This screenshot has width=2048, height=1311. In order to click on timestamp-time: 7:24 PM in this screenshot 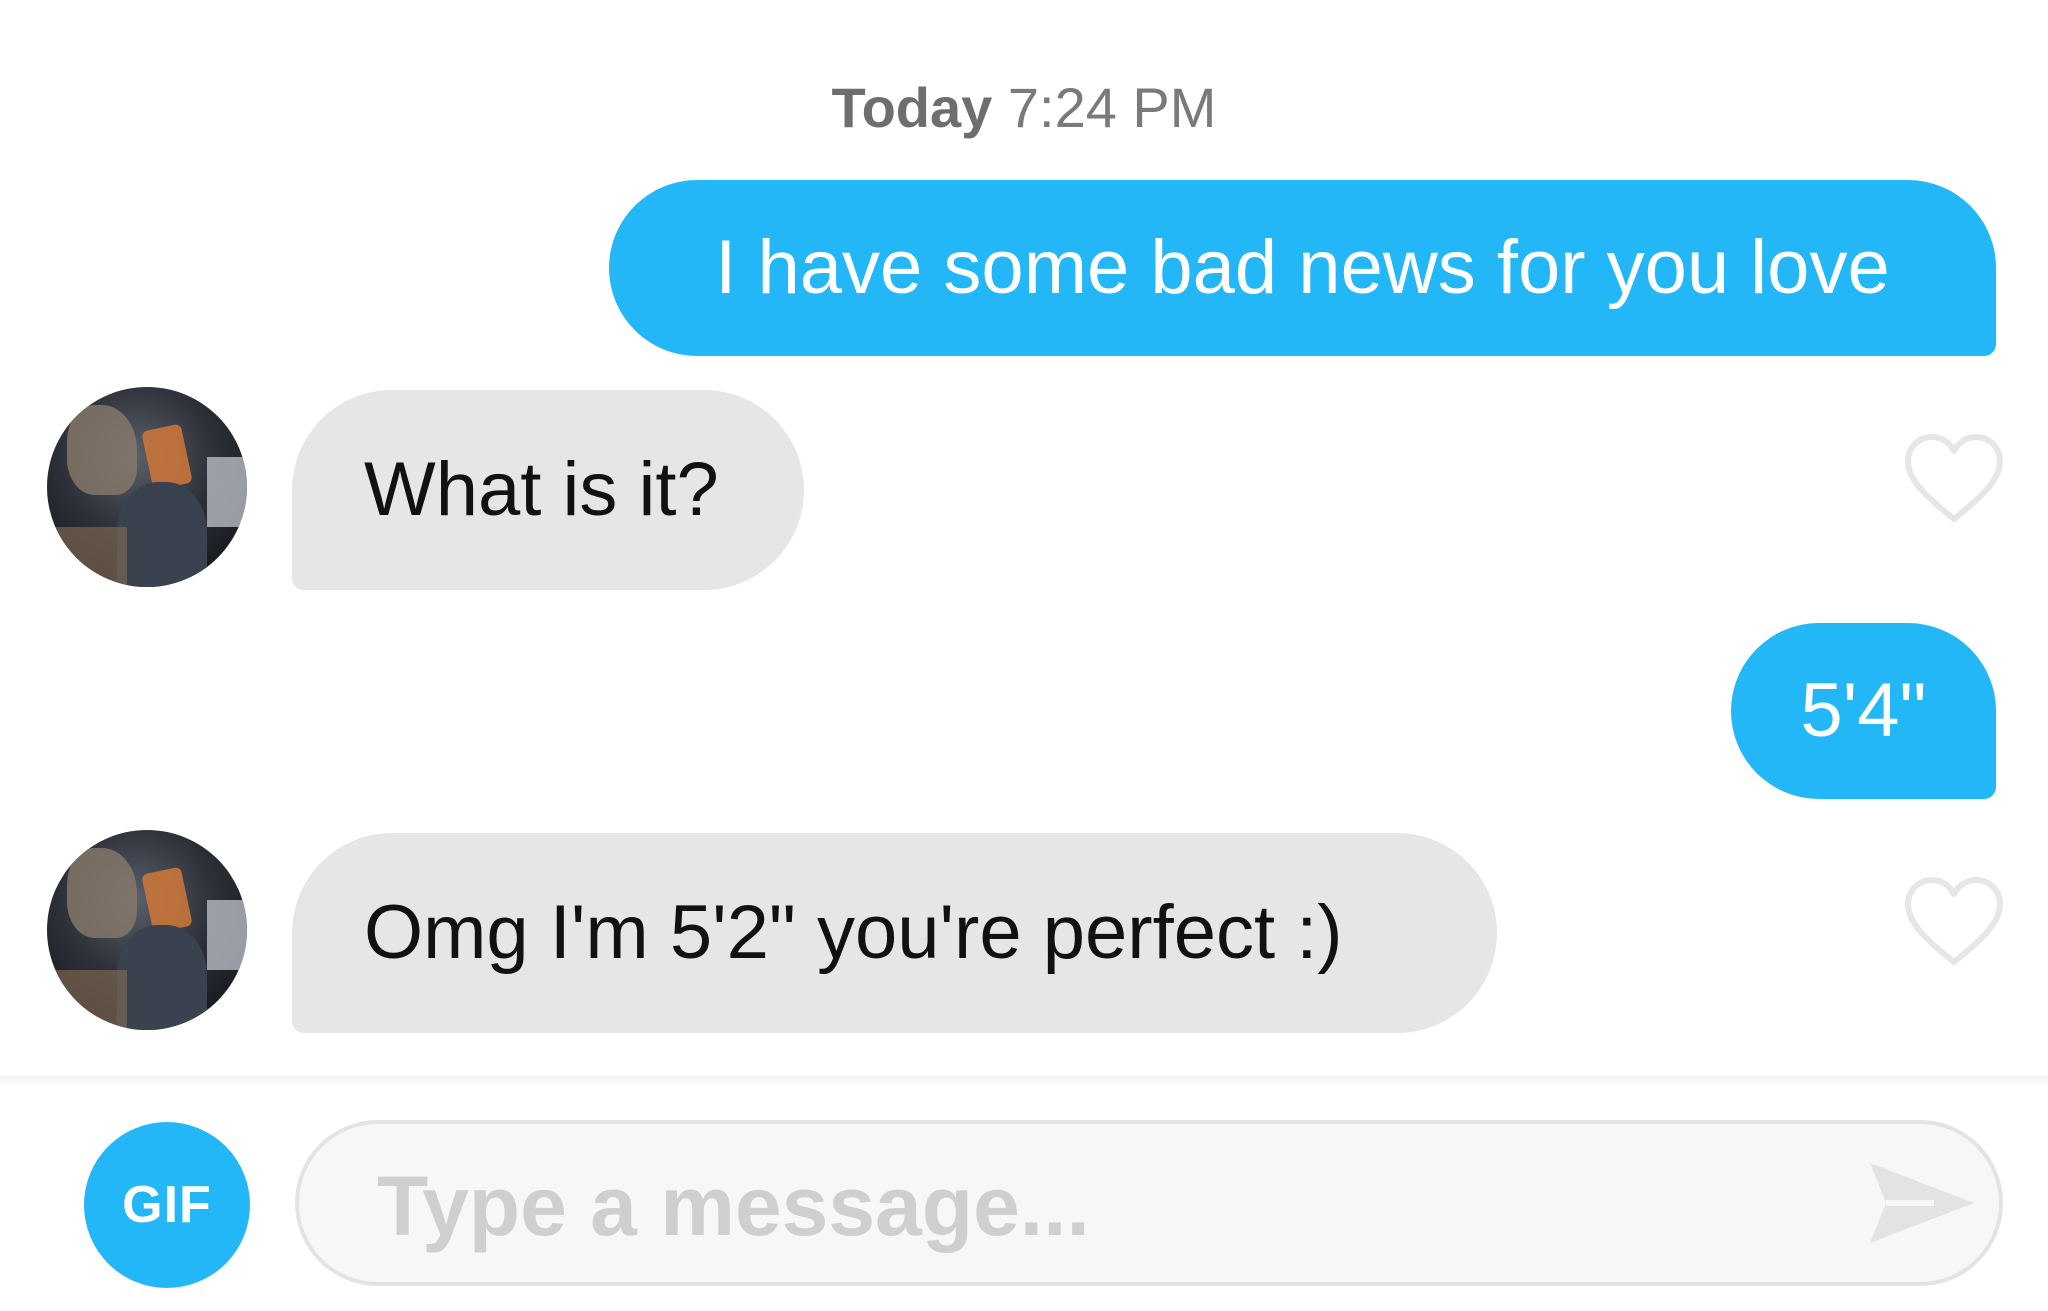, I will do `click(1112, 107)`.